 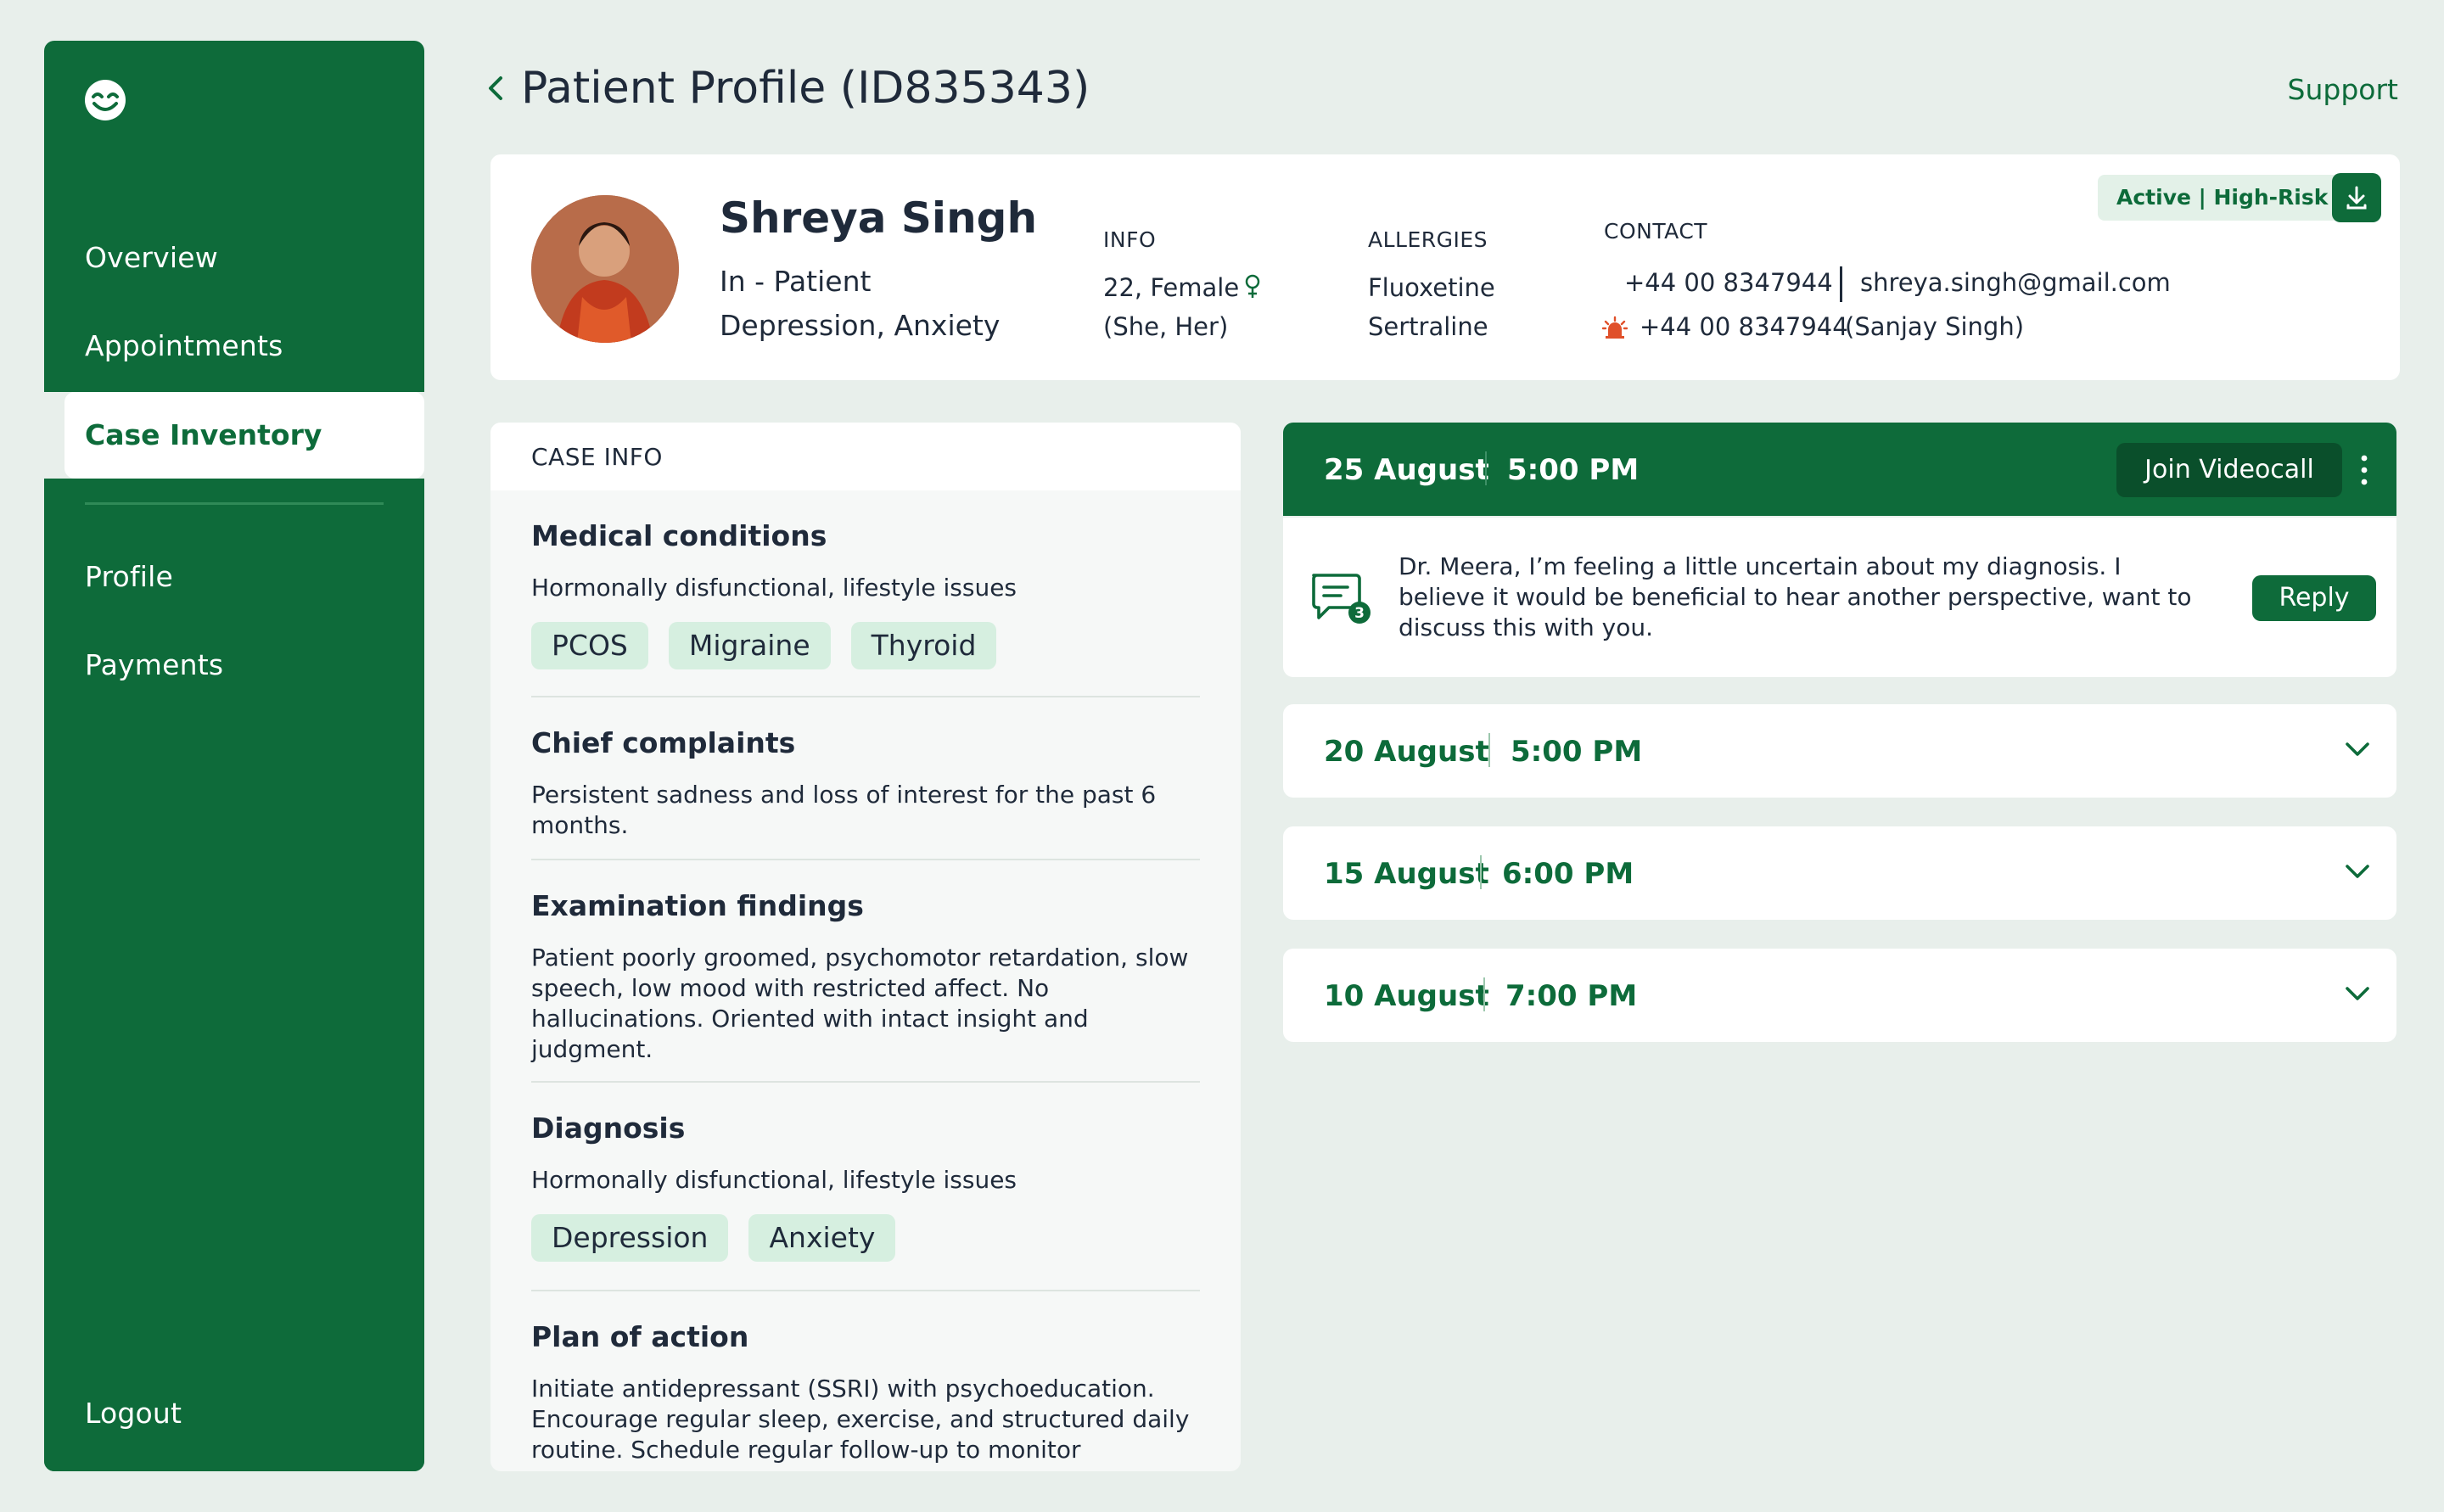 What do you see at coordinates (105, 100) in the screenshot?
I see `smiley-logo-icon` at bounding box center [105, 100].